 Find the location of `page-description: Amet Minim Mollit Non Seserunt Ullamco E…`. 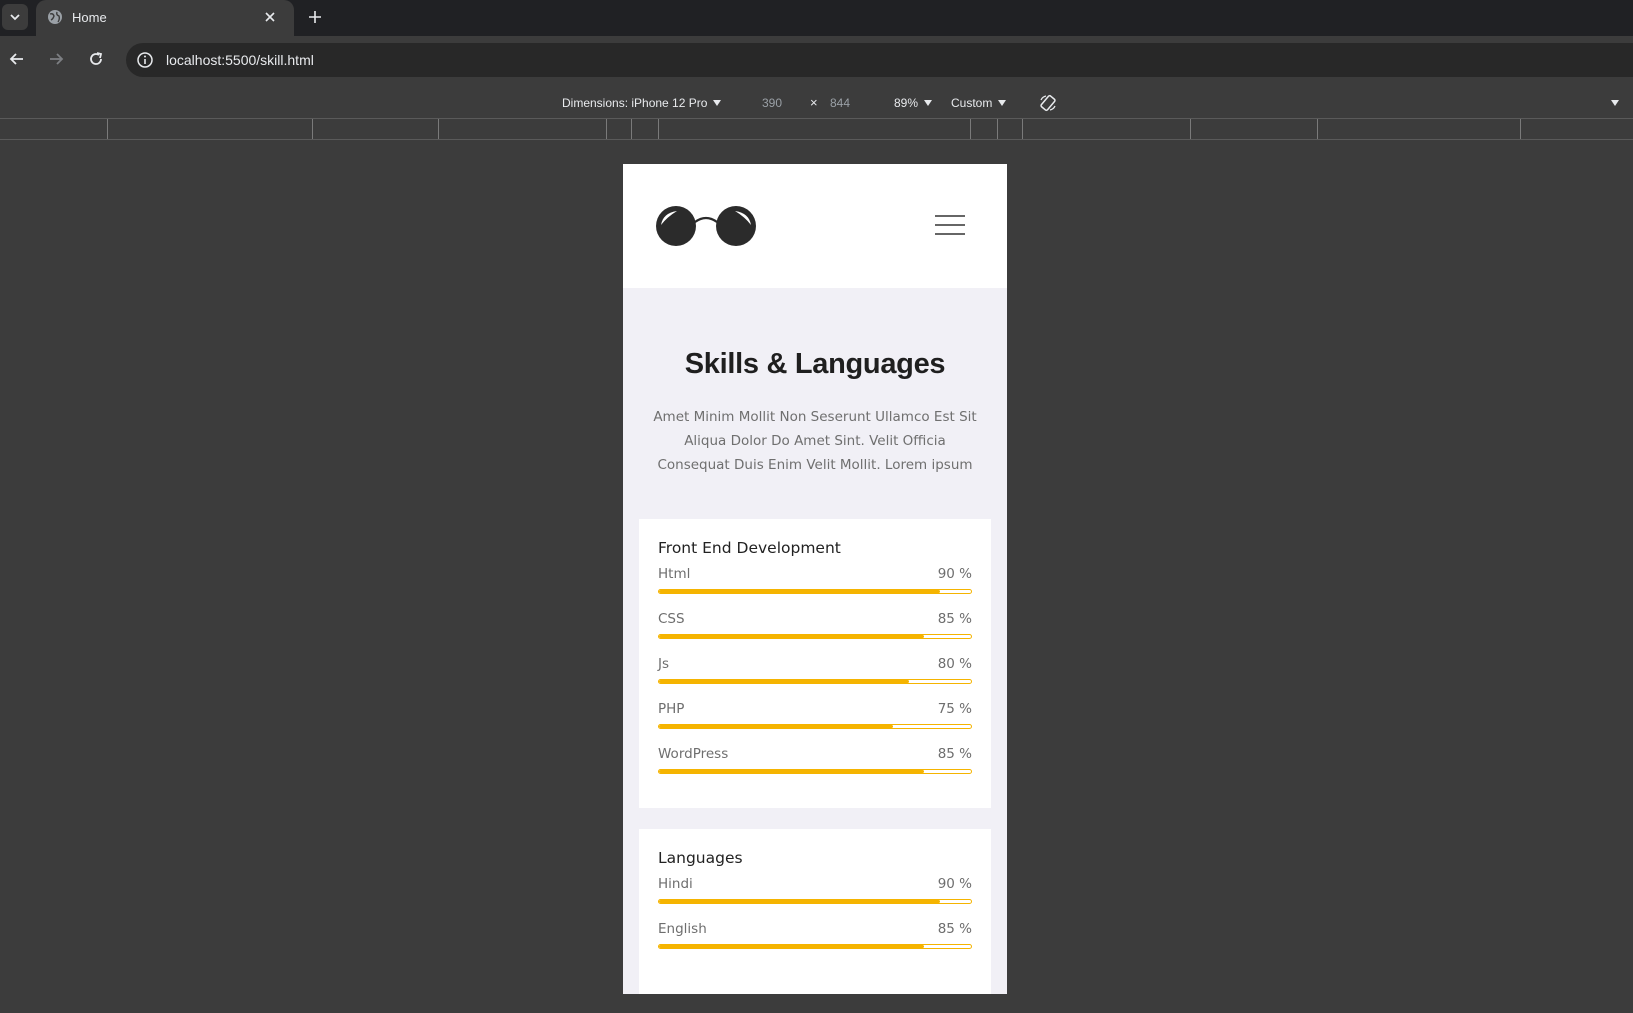

page-description: Amet Minim Mollit Non Seserunt Ullamco E… is located at coordinates (815, 441).